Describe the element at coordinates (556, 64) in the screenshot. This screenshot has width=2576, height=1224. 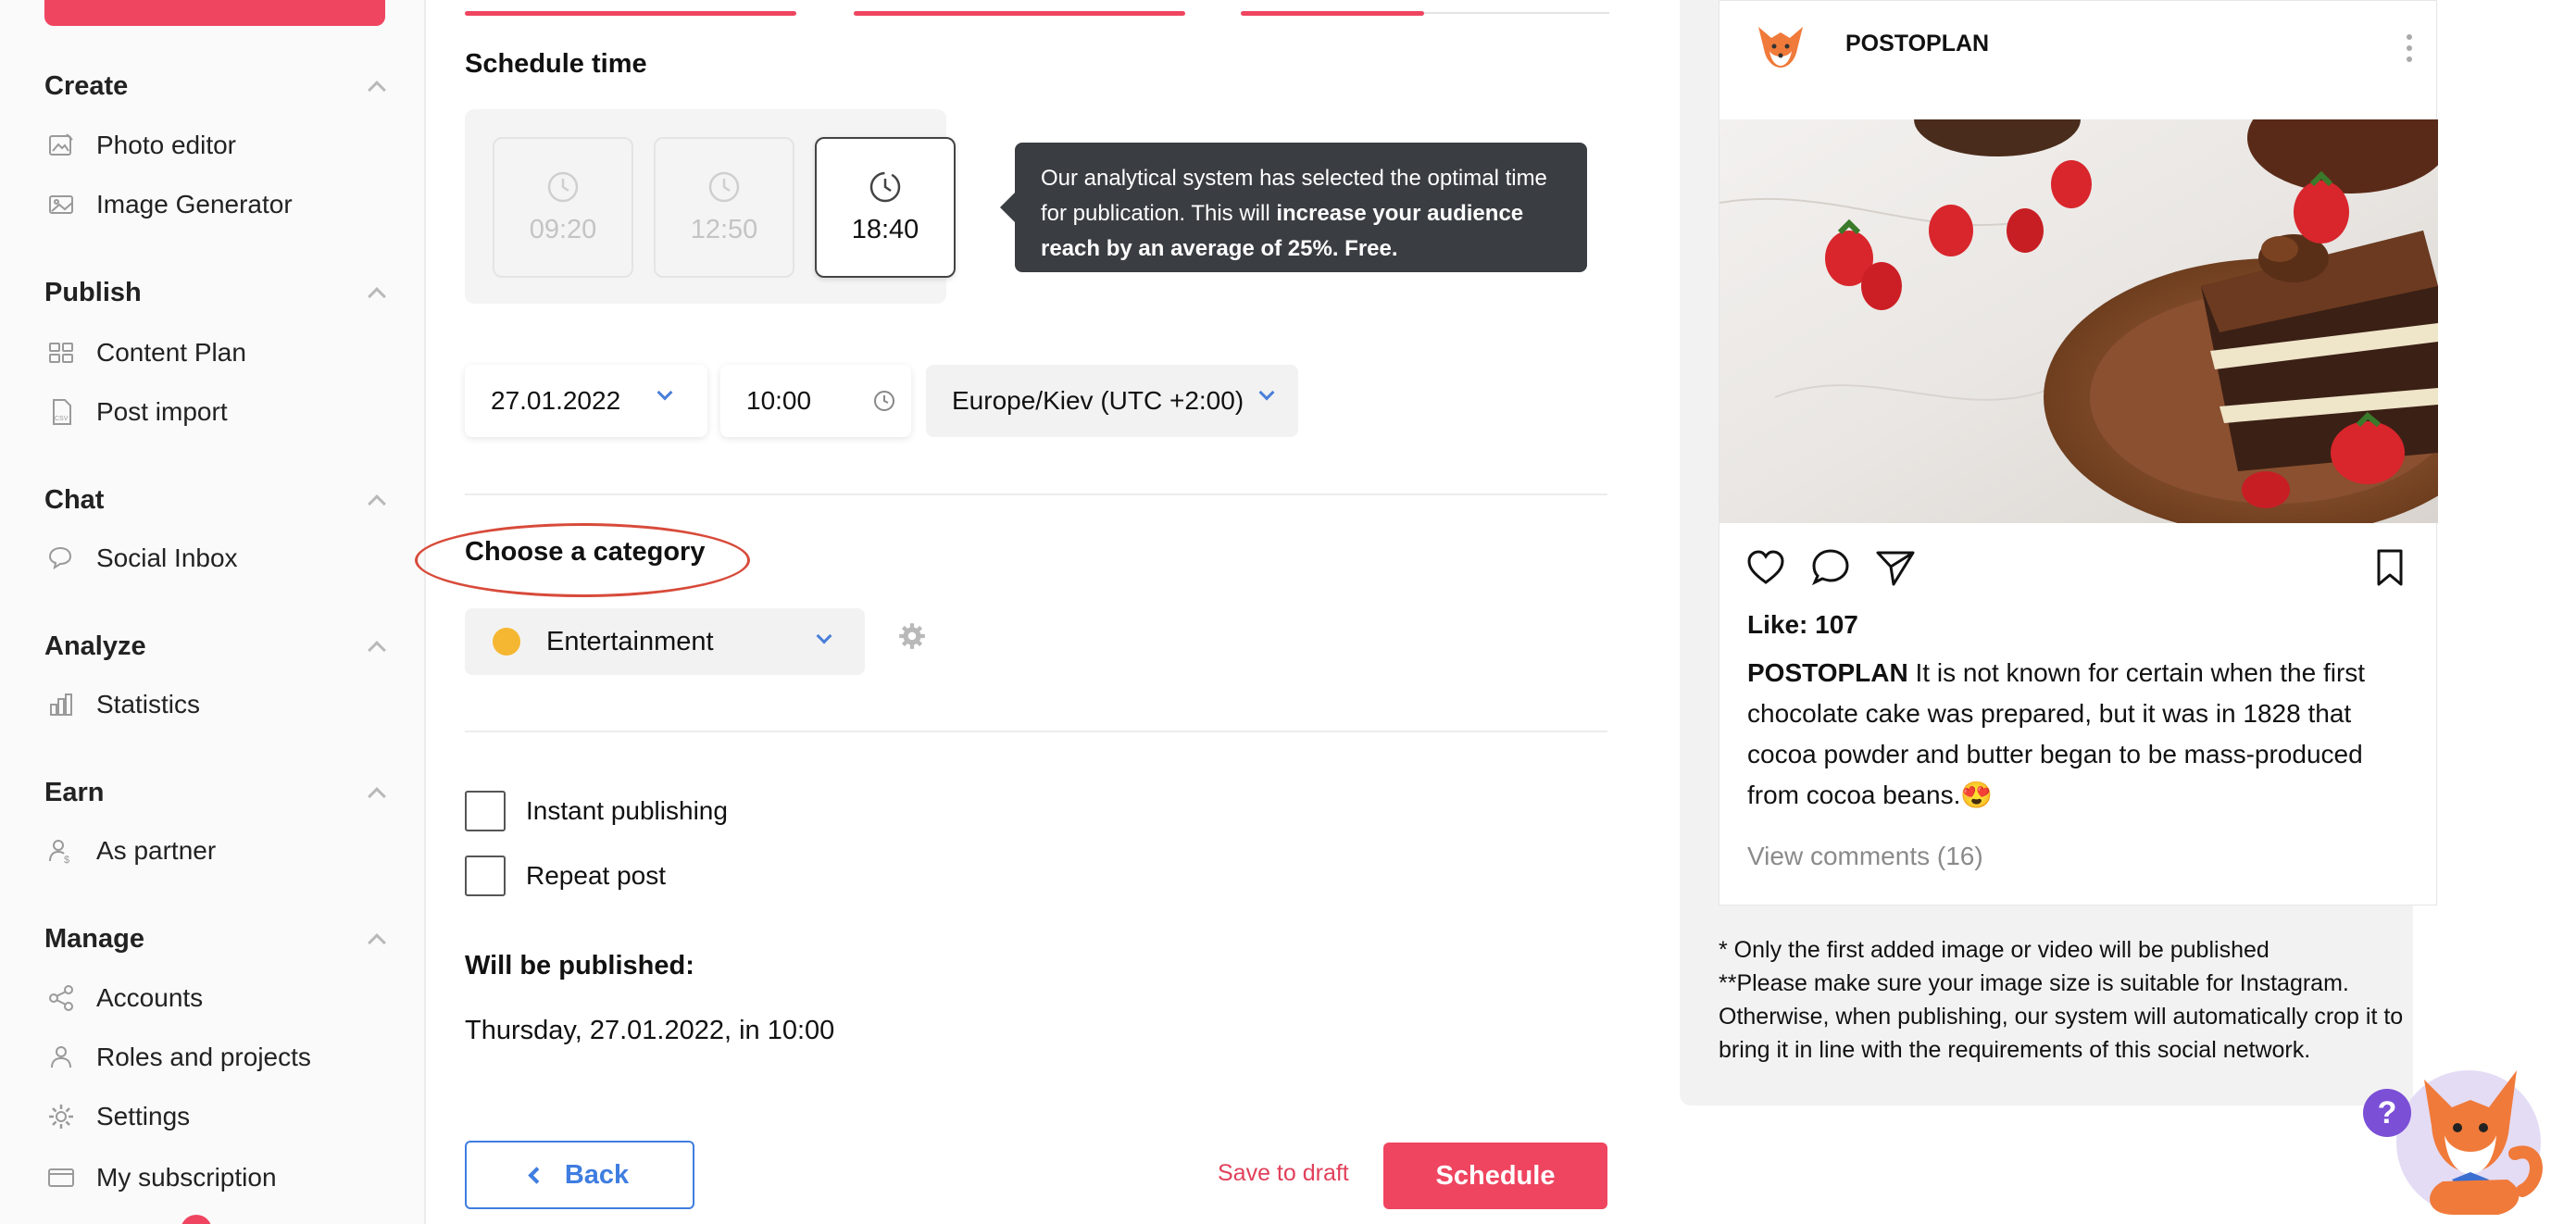
I see `schedule-time-title: Schedule time` at that location.